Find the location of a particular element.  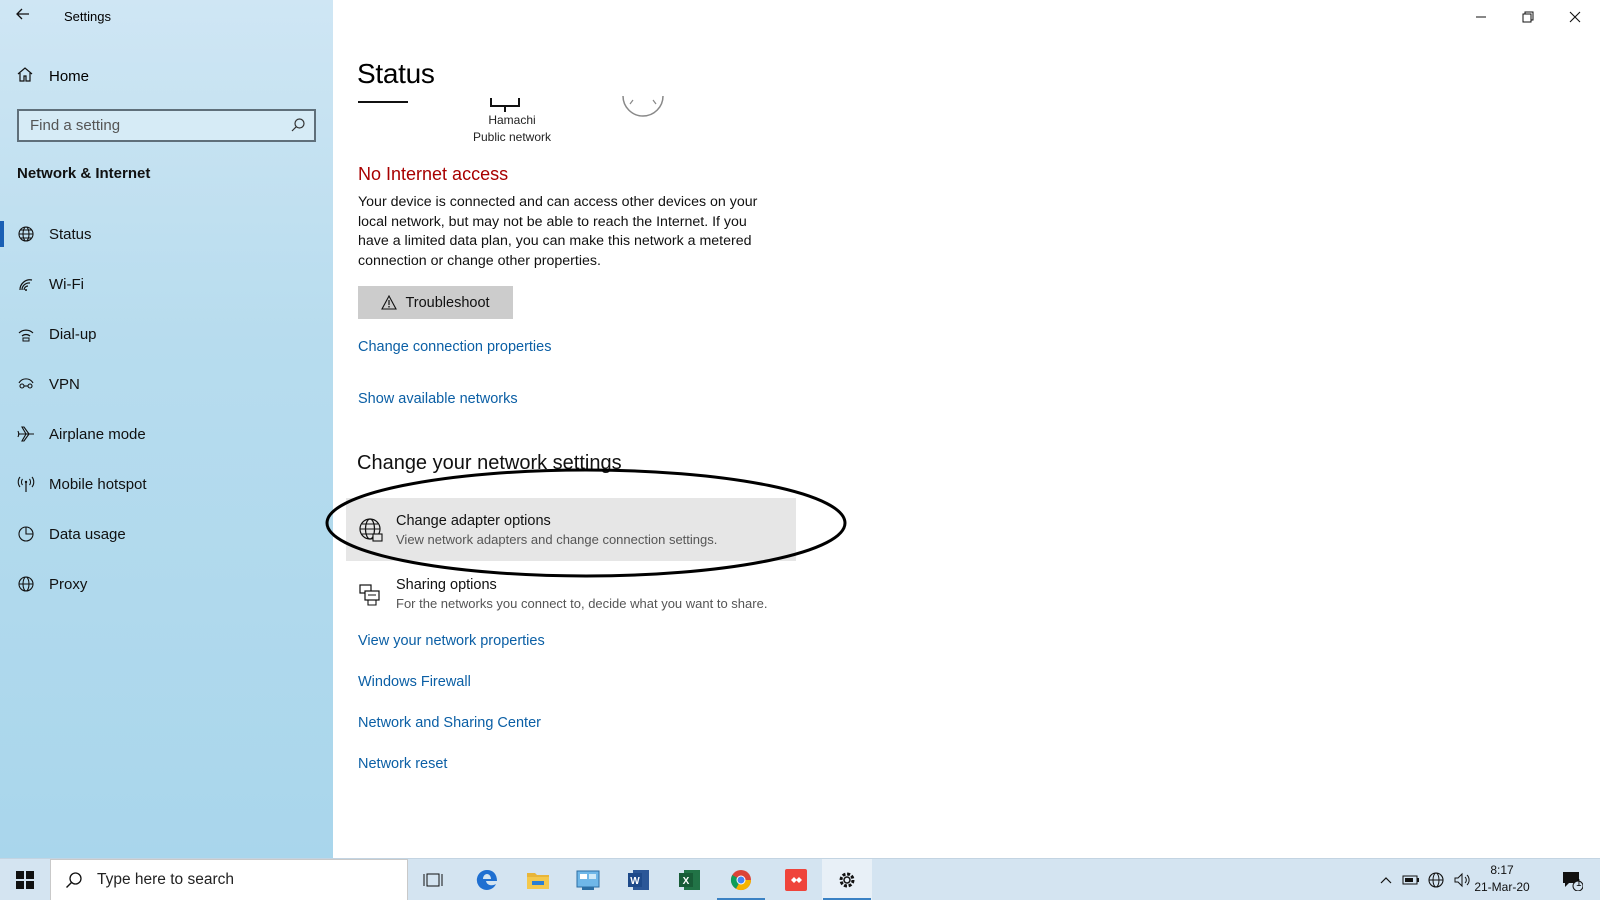

taskbar-app-settings is located at coordinates (847, 879).